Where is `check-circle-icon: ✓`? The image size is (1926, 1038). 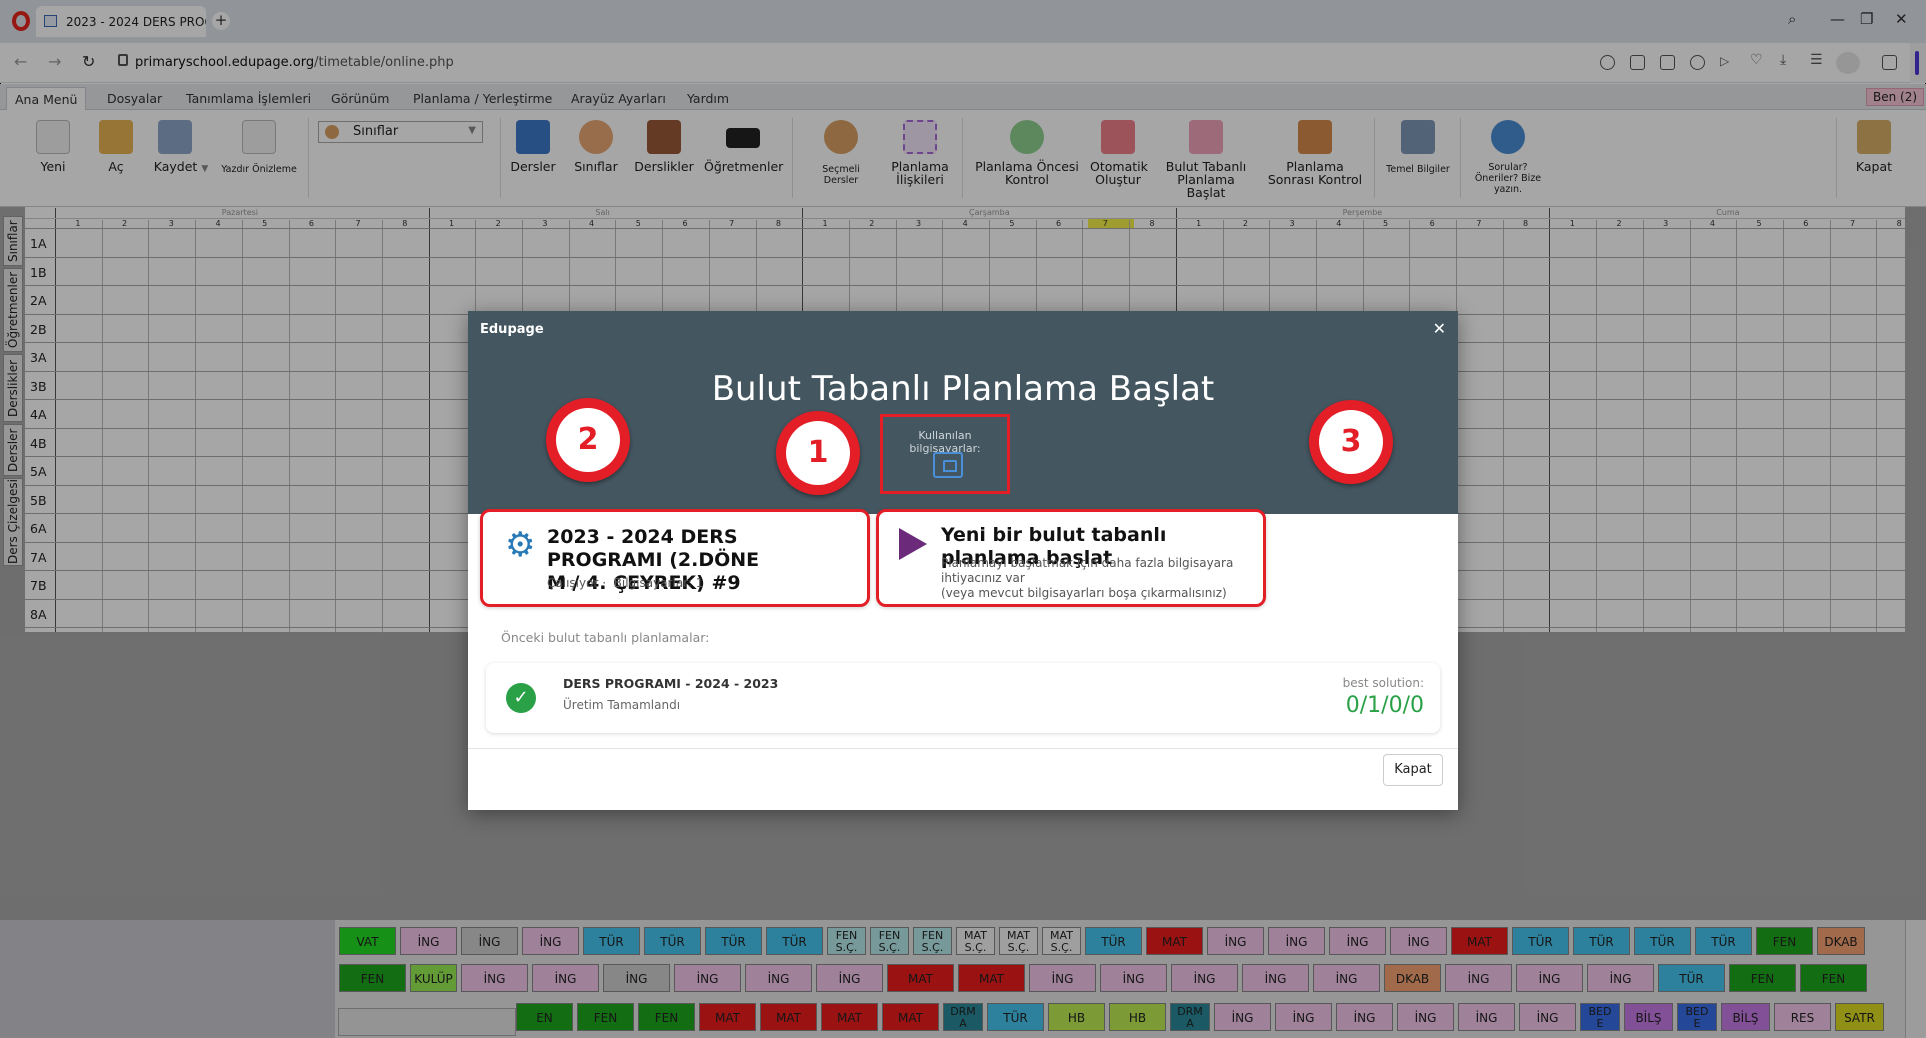 check-circle-icon: ✓ is located at coordinates (521, 698).